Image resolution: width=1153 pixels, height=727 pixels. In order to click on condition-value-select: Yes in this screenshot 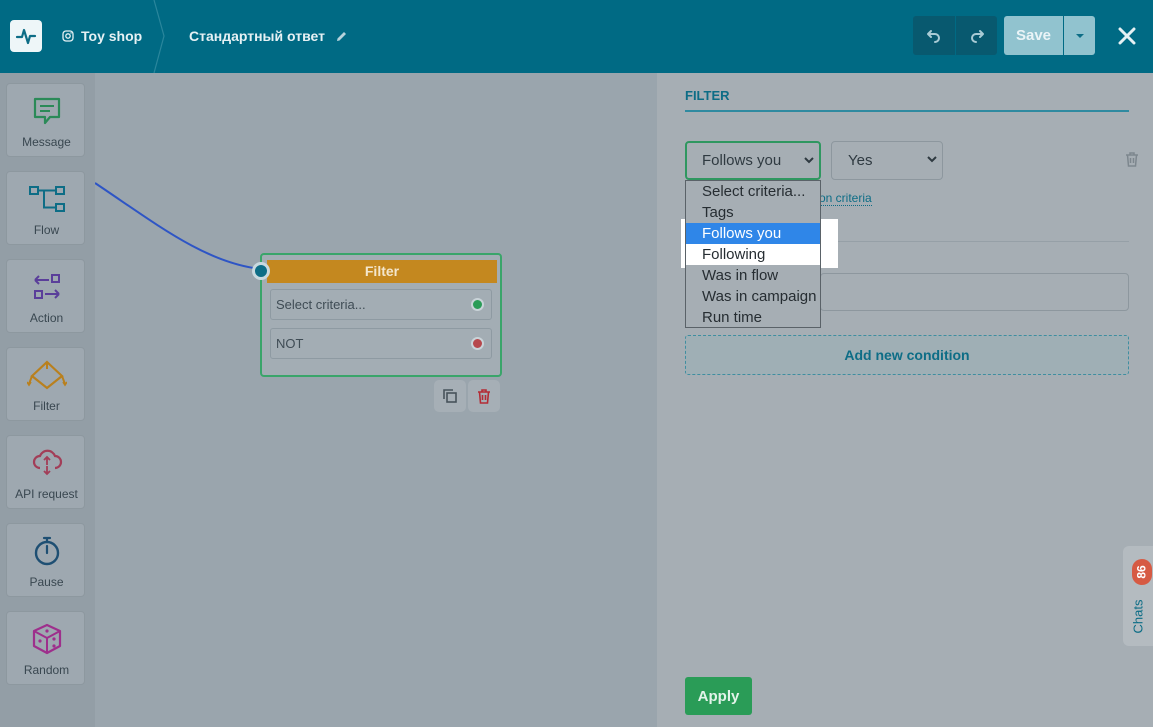, I will do `click(887, 160)`.